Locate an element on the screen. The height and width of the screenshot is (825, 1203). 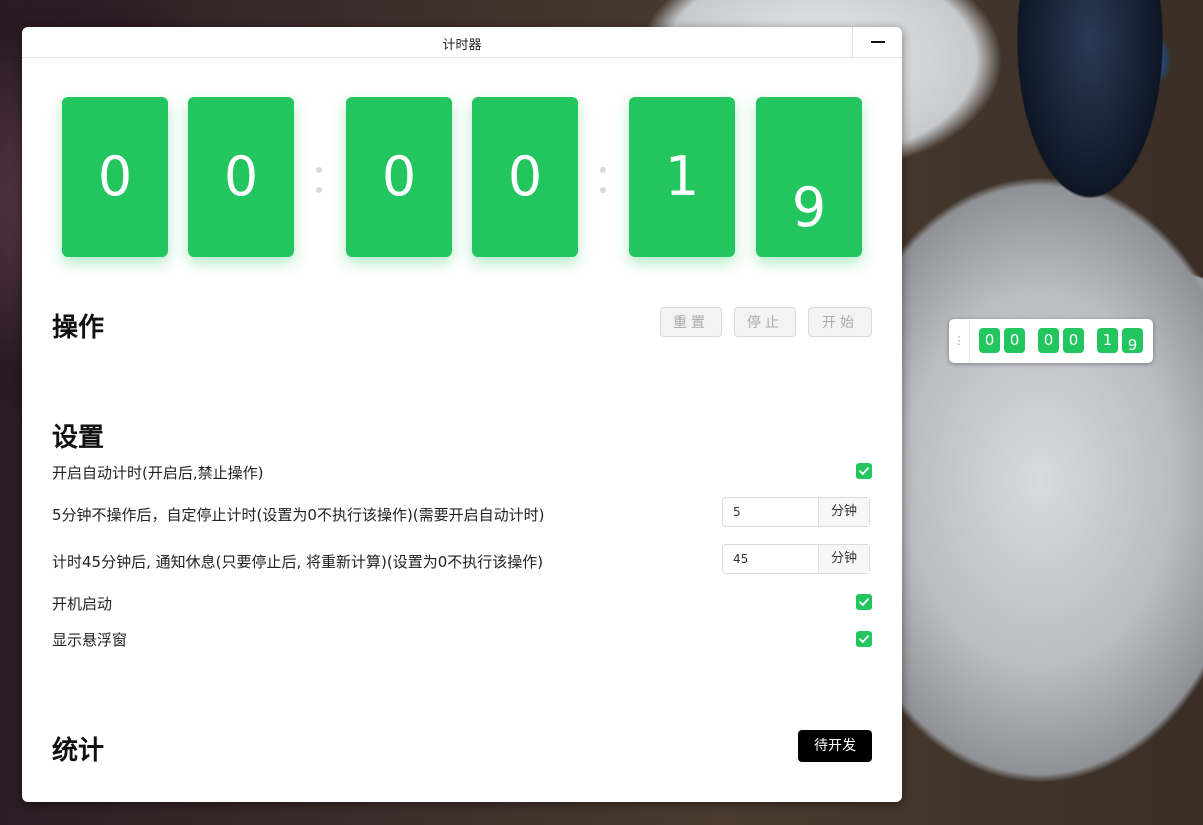
minutes-tens-digit: 0 is located at coordinates (399, 177).